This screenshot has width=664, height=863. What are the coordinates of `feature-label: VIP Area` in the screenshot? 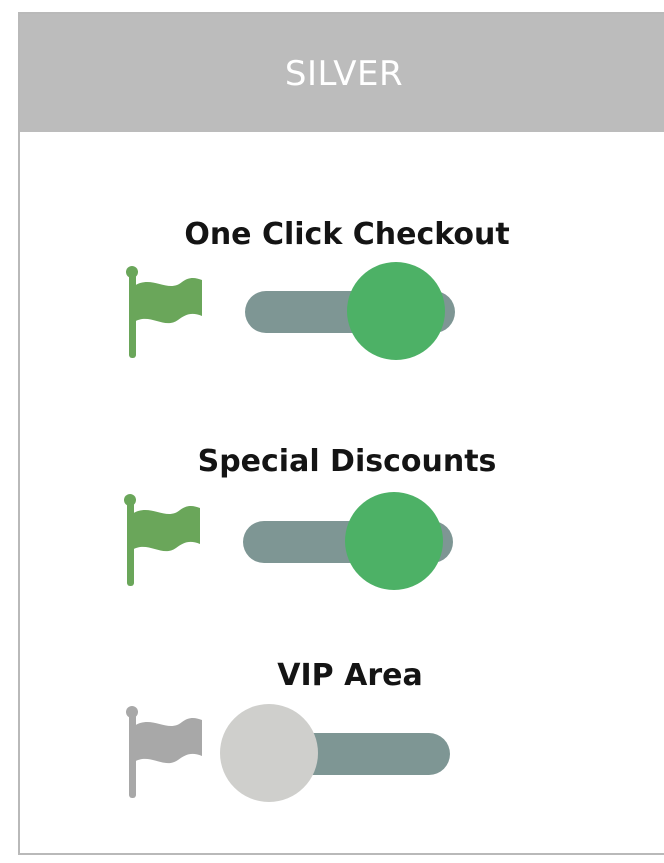 It's located at (350, 675).